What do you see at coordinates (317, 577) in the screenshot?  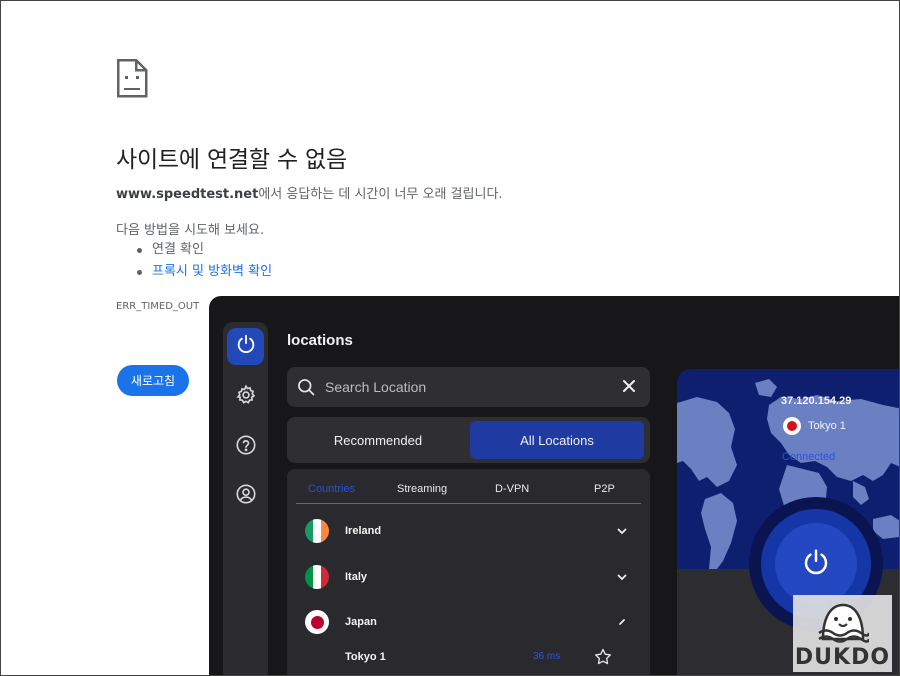 I see `italy-flag-icon` at bounding box center [317, 577].